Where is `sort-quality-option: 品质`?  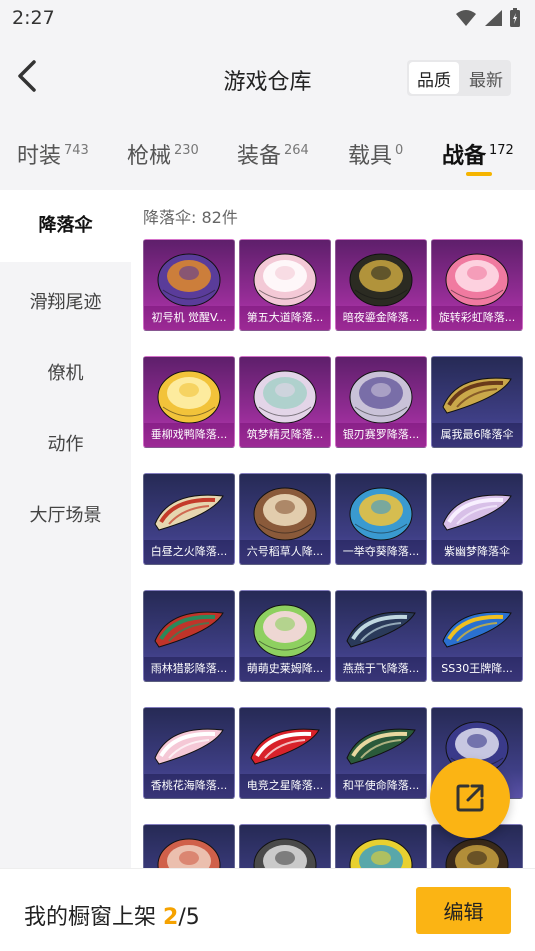
sort-quality-option: 品质 is located at coordinates (434, 78).